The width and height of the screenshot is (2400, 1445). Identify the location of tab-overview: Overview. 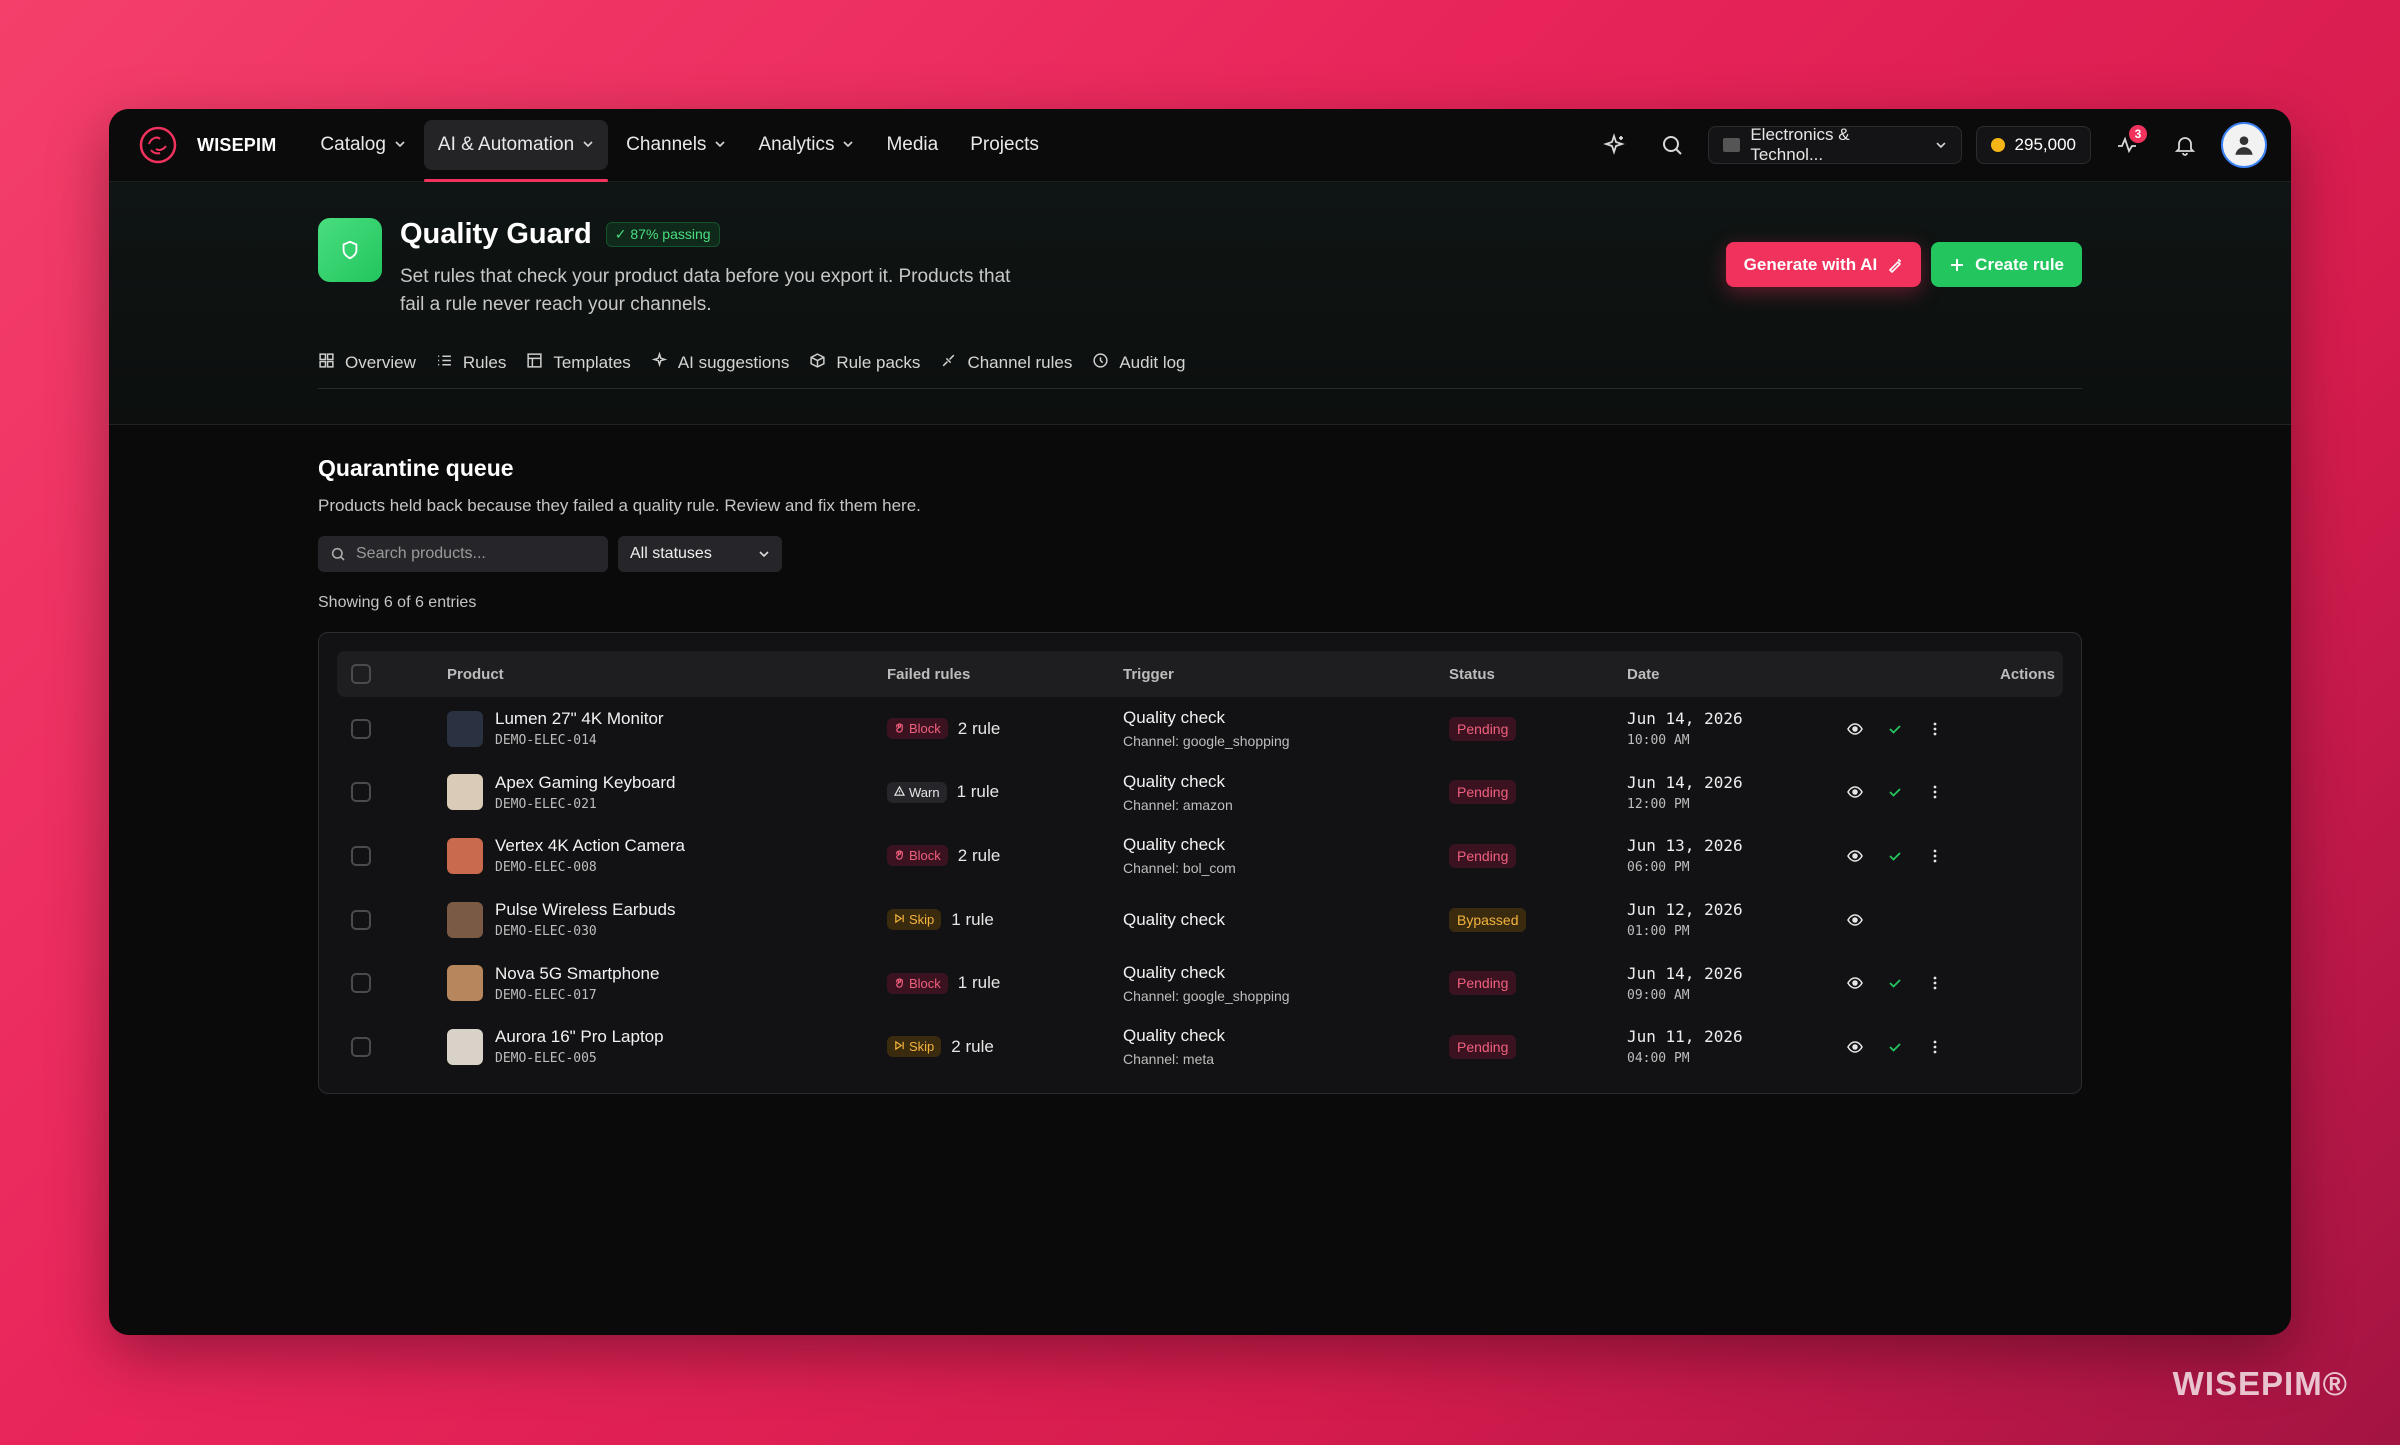
(367, 363).